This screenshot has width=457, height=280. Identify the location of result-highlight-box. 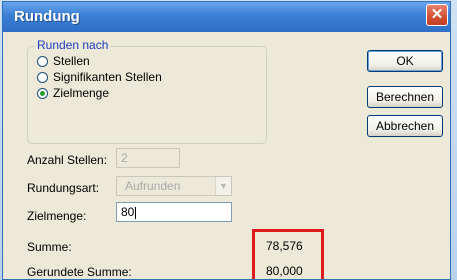
(288, 254).